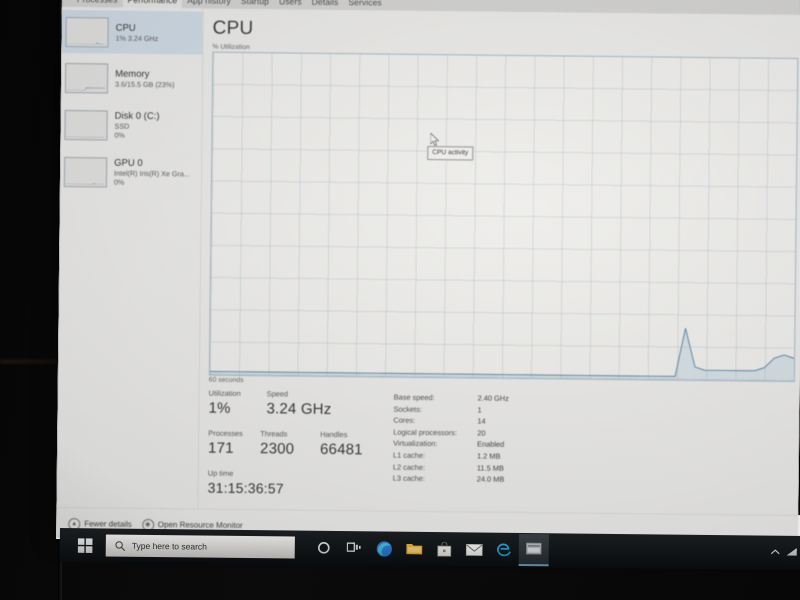 The width and height of the screenshot is (800, 600). I want to click on sidebar-item-gpu: GPU 0 Intel(R) Iris(R) Xe Gra... 0%, so click(130, 172).